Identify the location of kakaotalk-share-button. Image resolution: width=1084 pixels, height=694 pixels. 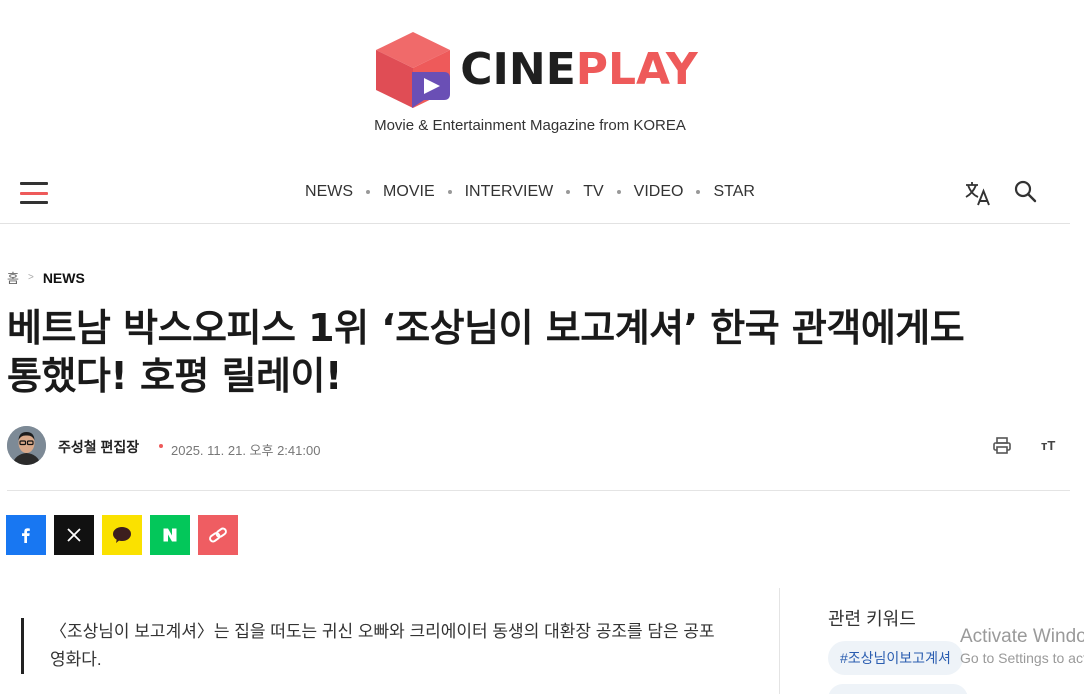
(122, 535).